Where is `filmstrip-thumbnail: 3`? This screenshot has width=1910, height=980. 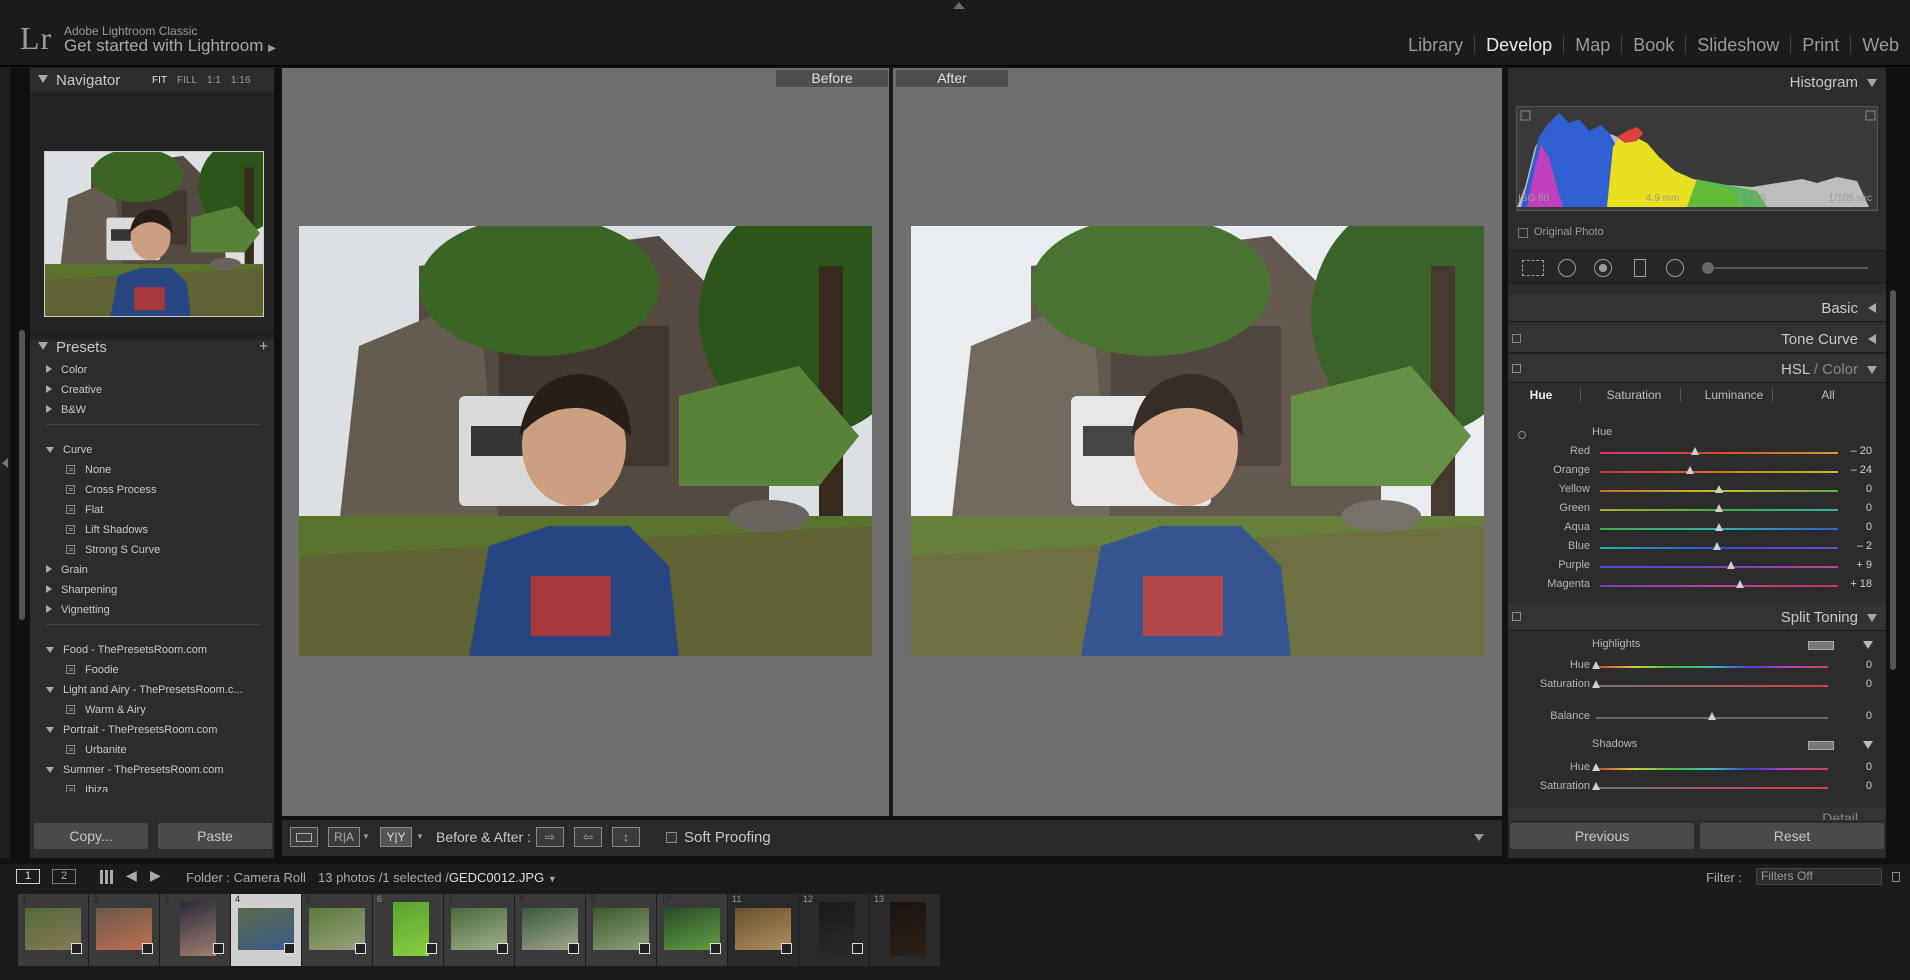
filmstrip-thumbnail: 3 is located at coordinates (195, 930).